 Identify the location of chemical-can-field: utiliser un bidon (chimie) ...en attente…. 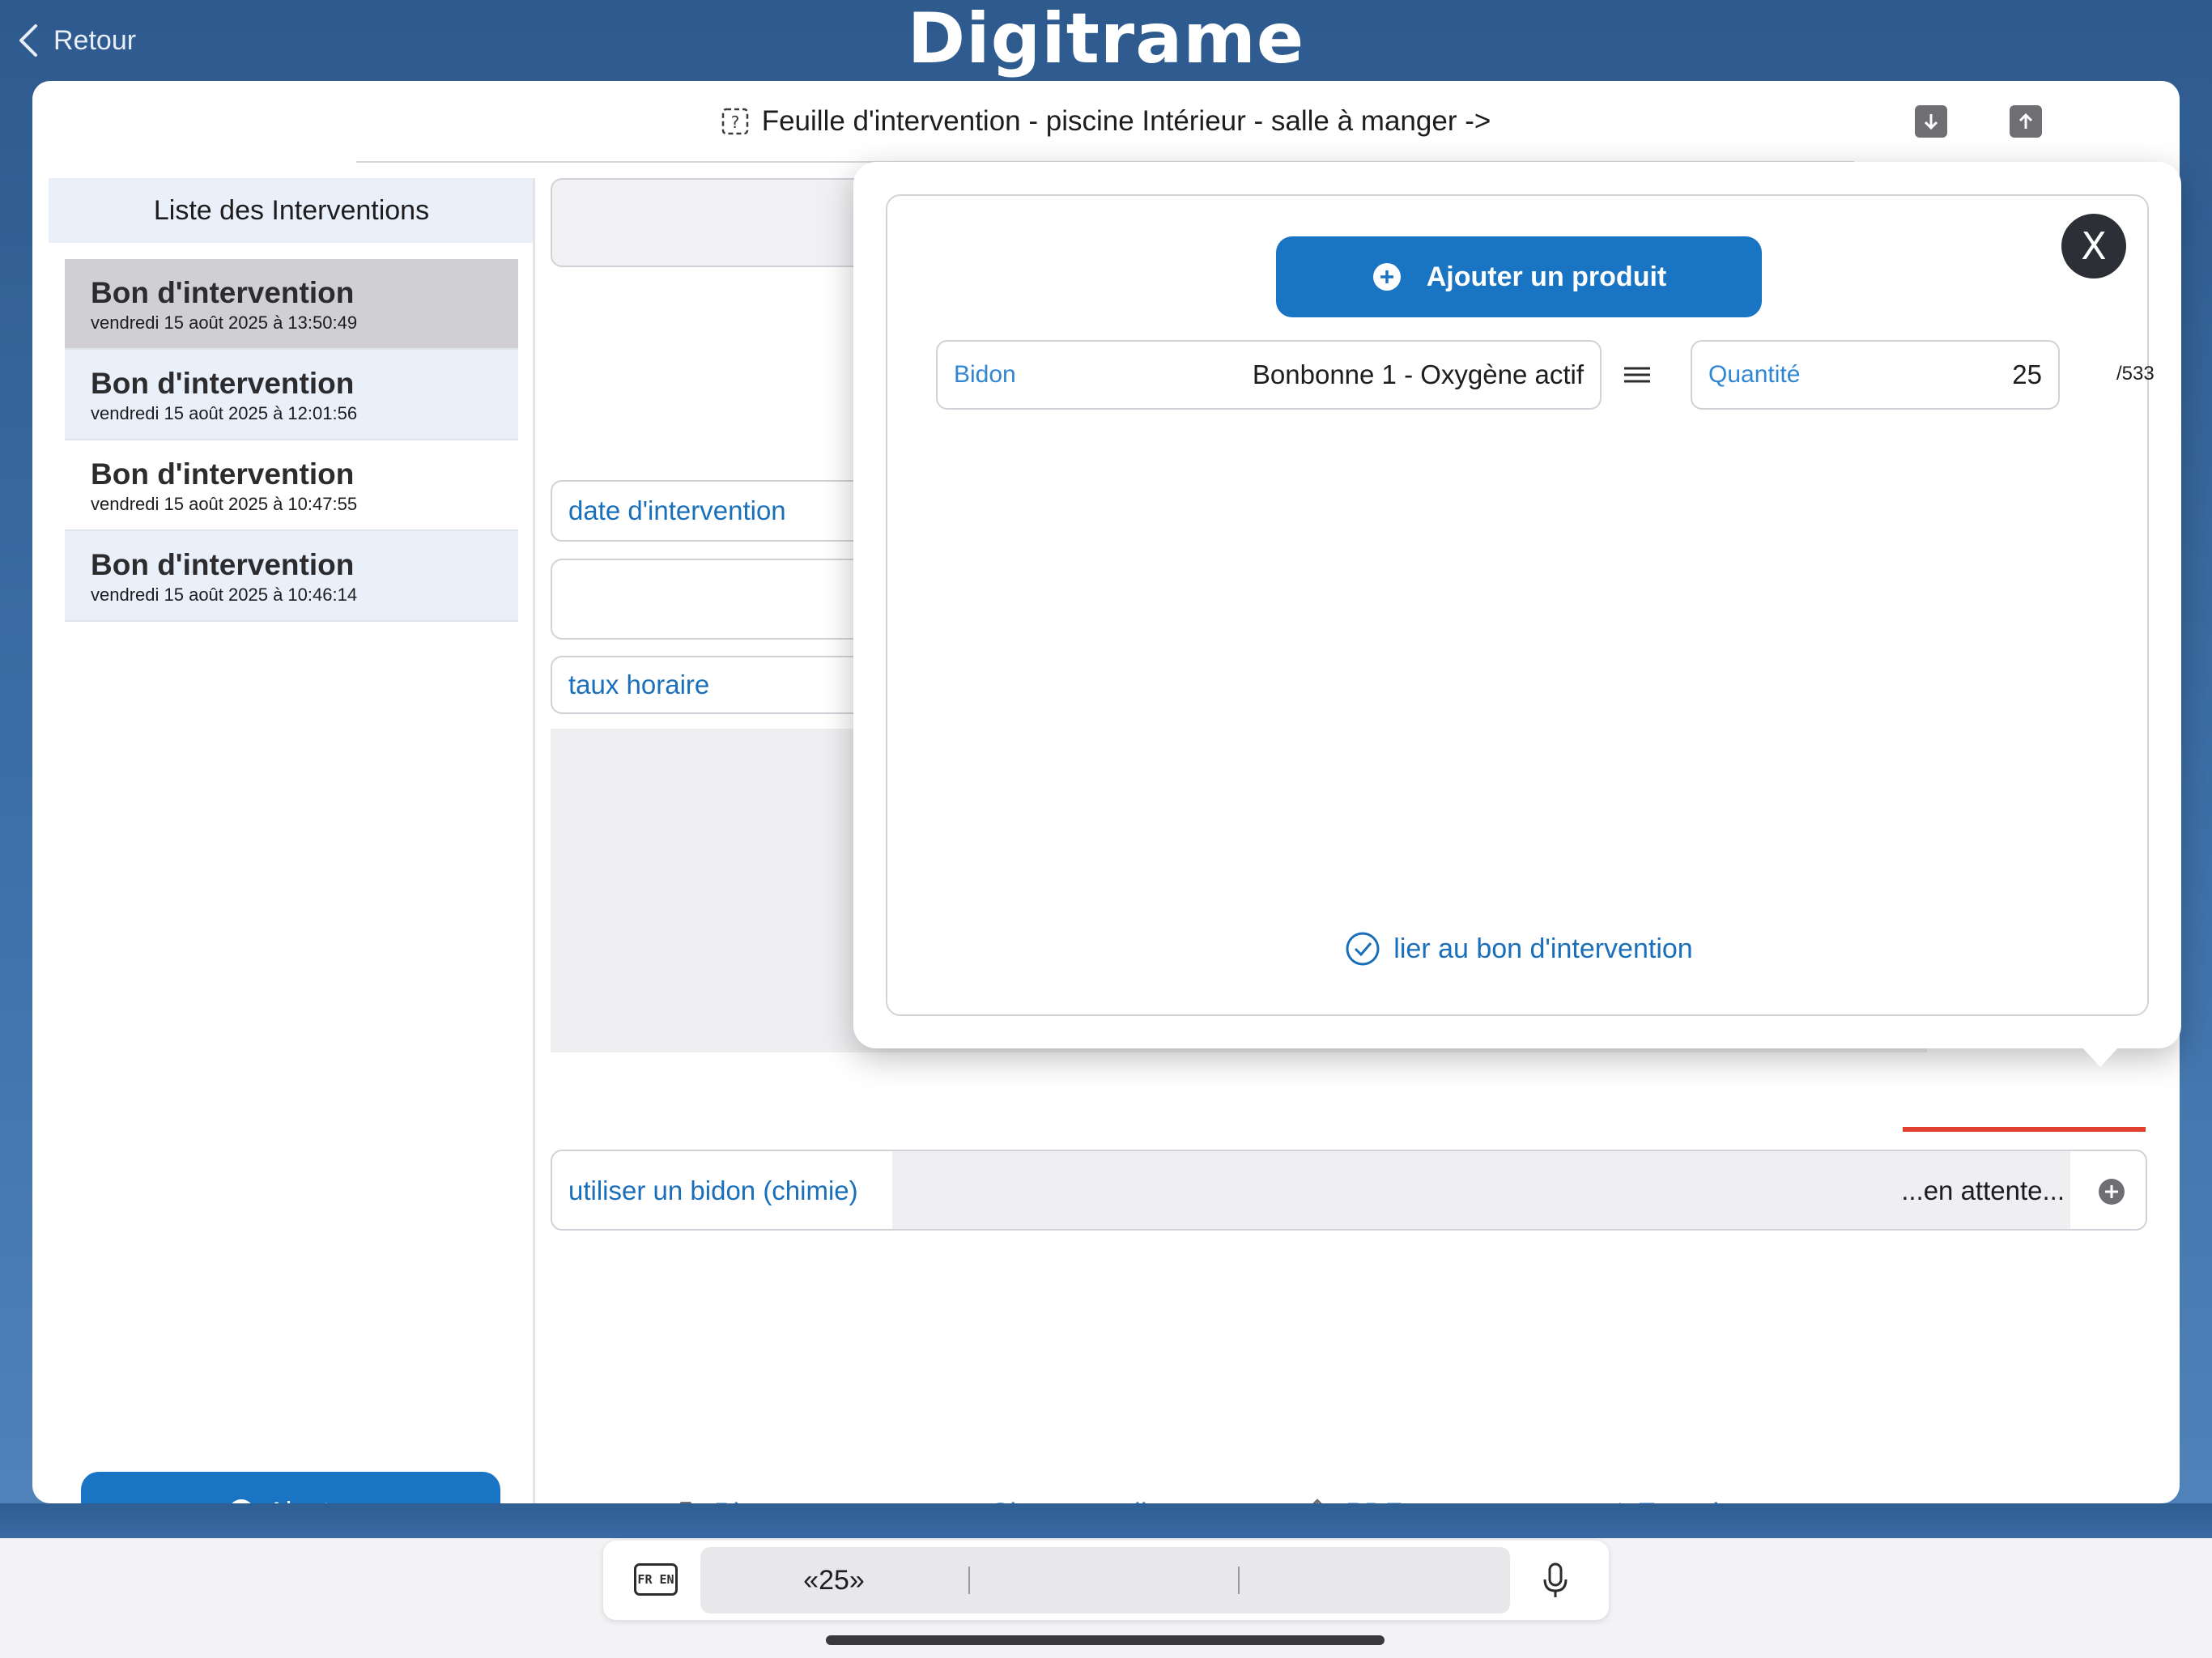
(1349, 1190).